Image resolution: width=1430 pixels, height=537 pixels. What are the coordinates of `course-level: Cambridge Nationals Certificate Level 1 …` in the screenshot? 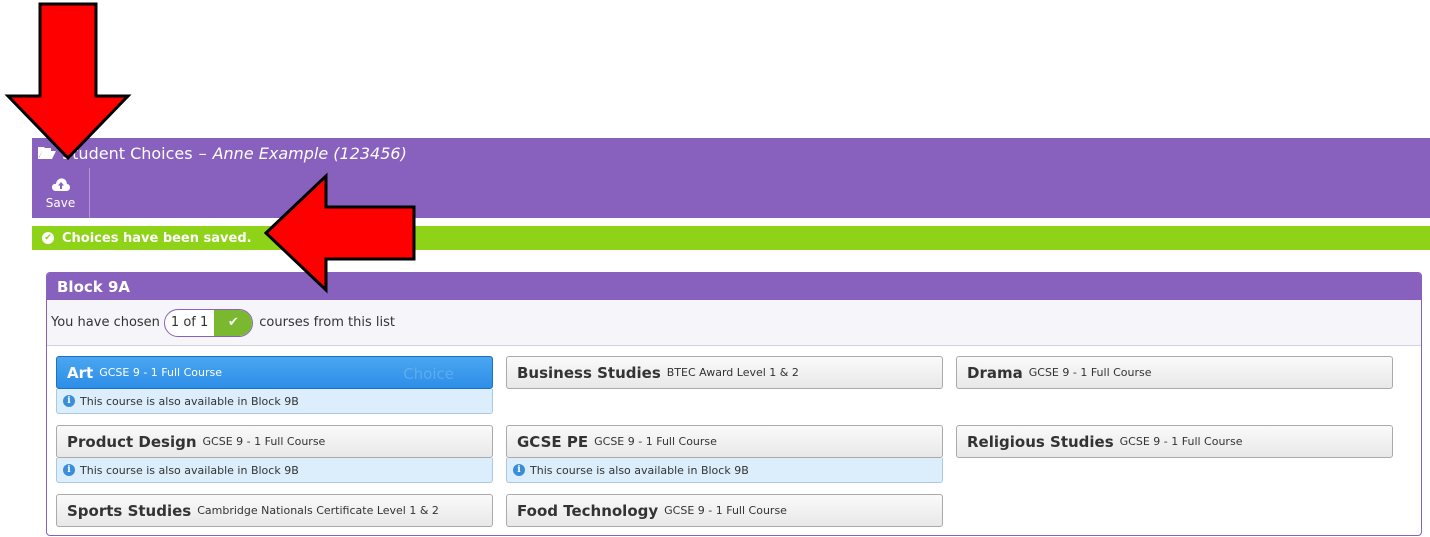 It's located at (318, 510).